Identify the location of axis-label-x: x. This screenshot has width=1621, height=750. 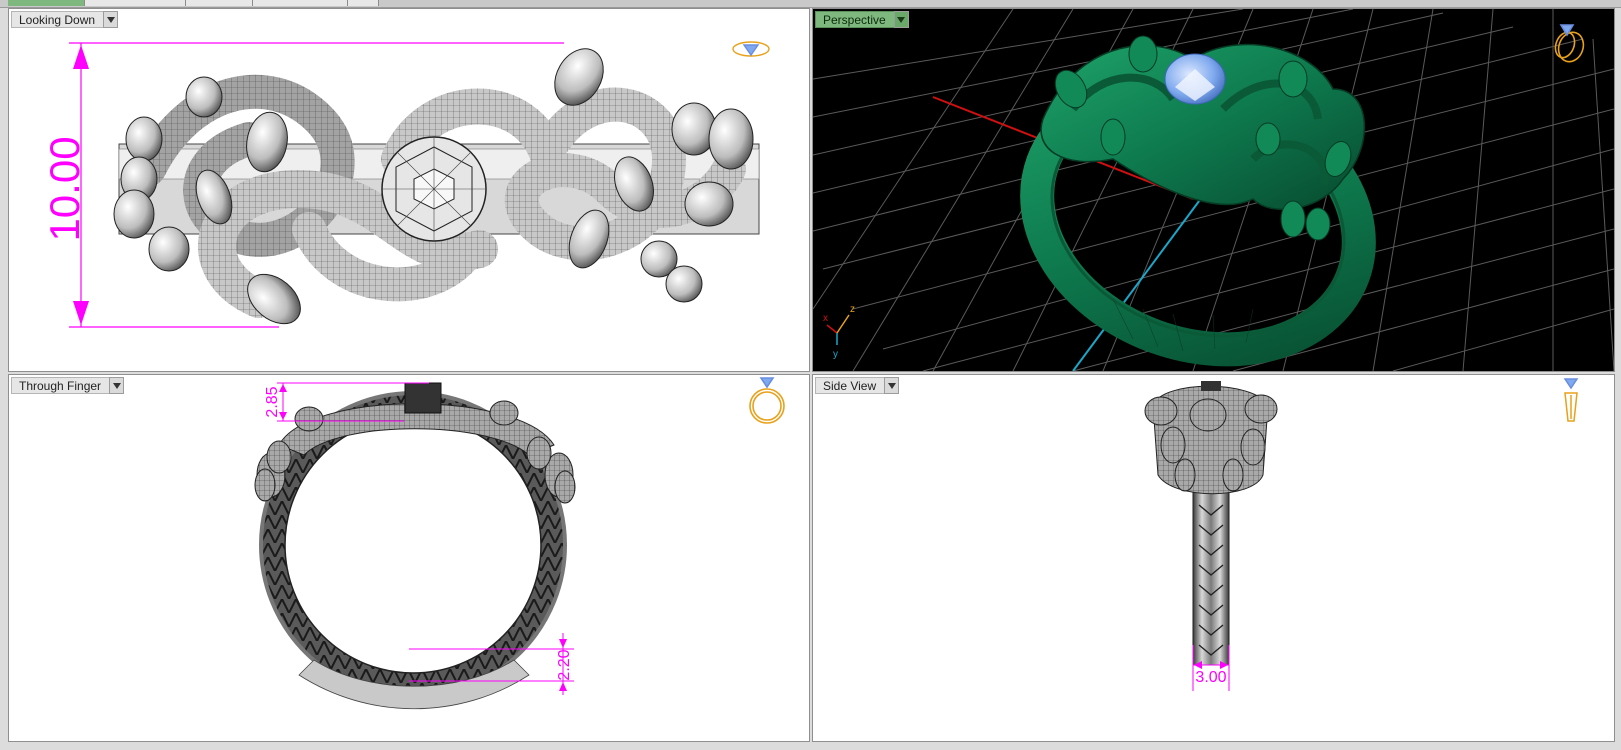
(825, 318).